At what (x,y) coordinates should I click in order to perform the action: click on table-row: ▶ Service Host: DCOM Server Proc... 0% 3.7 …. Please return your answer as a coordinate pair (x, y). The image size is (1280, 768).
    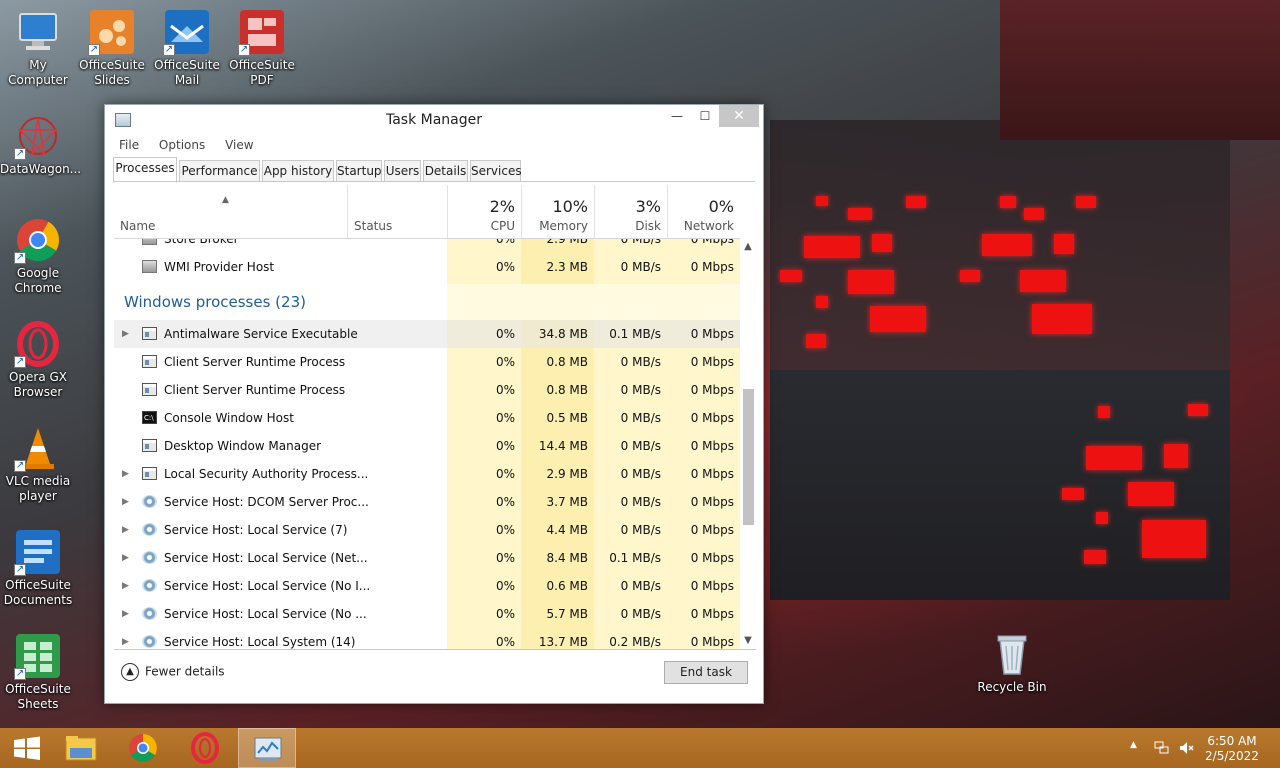
    Looking at the image, I should click on (427, 502).